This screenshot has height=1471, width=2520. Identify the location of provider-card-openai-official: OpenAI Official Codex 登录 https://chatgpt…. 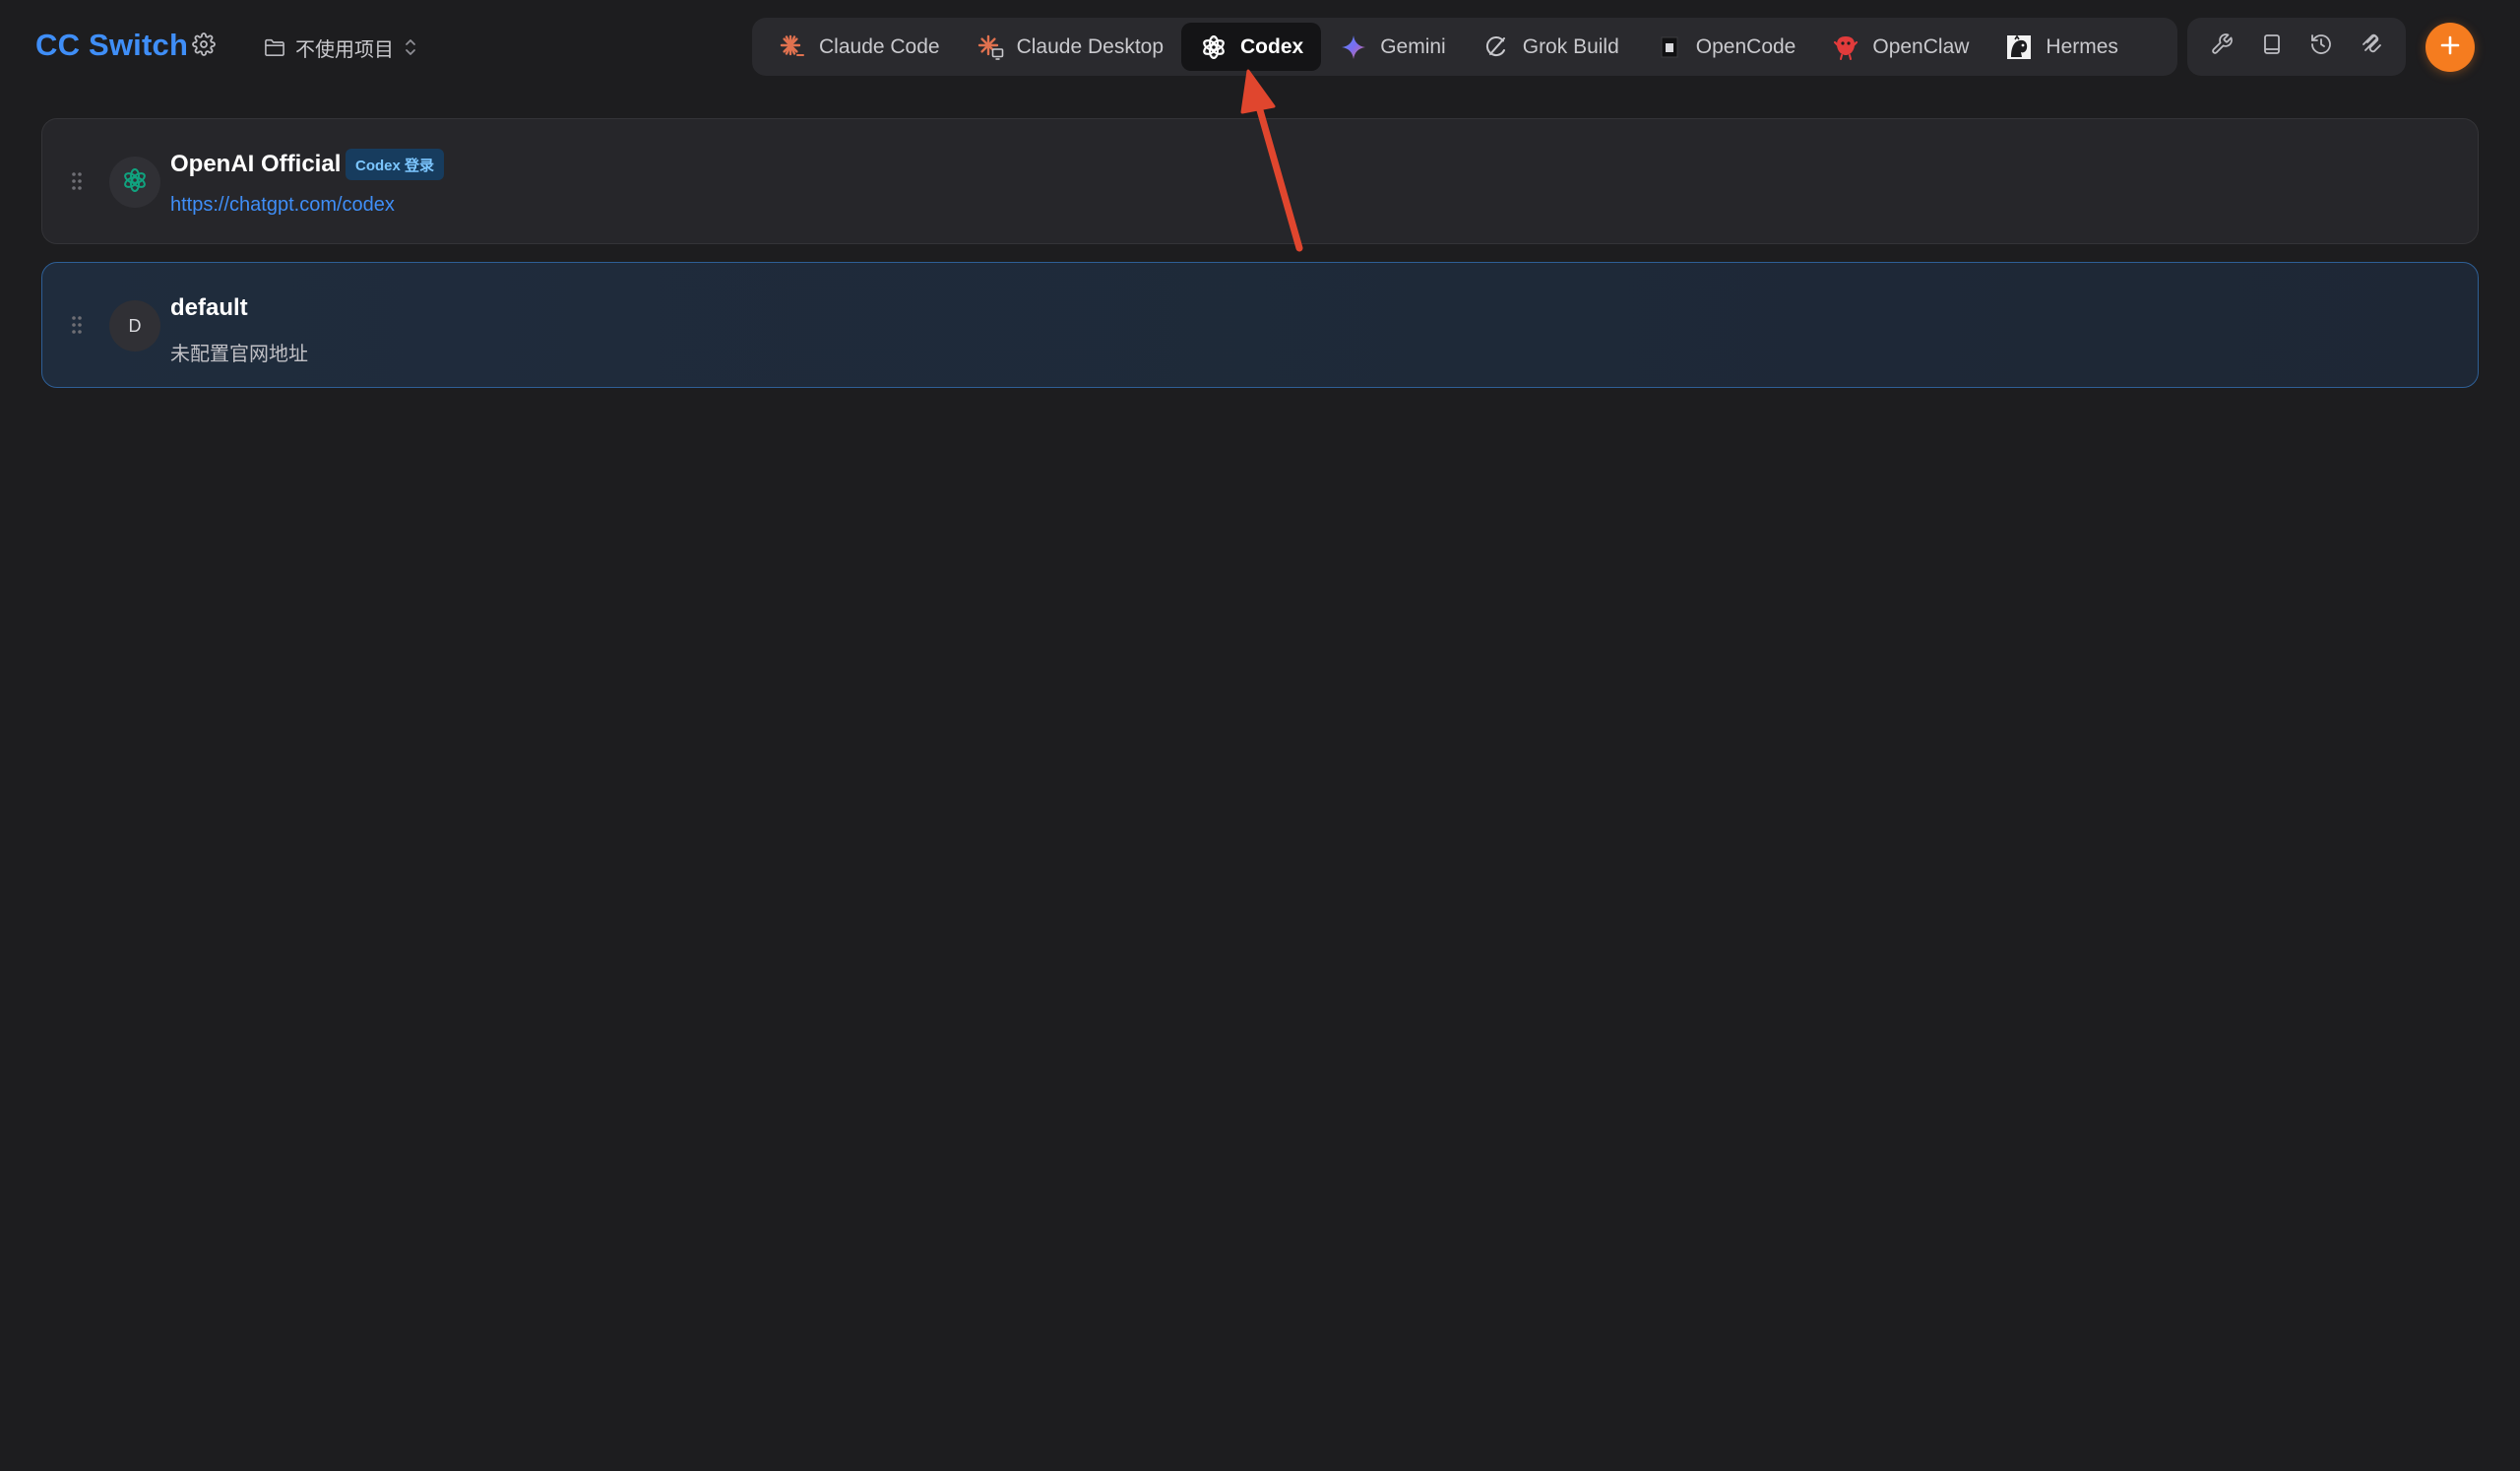
(1260, 181).